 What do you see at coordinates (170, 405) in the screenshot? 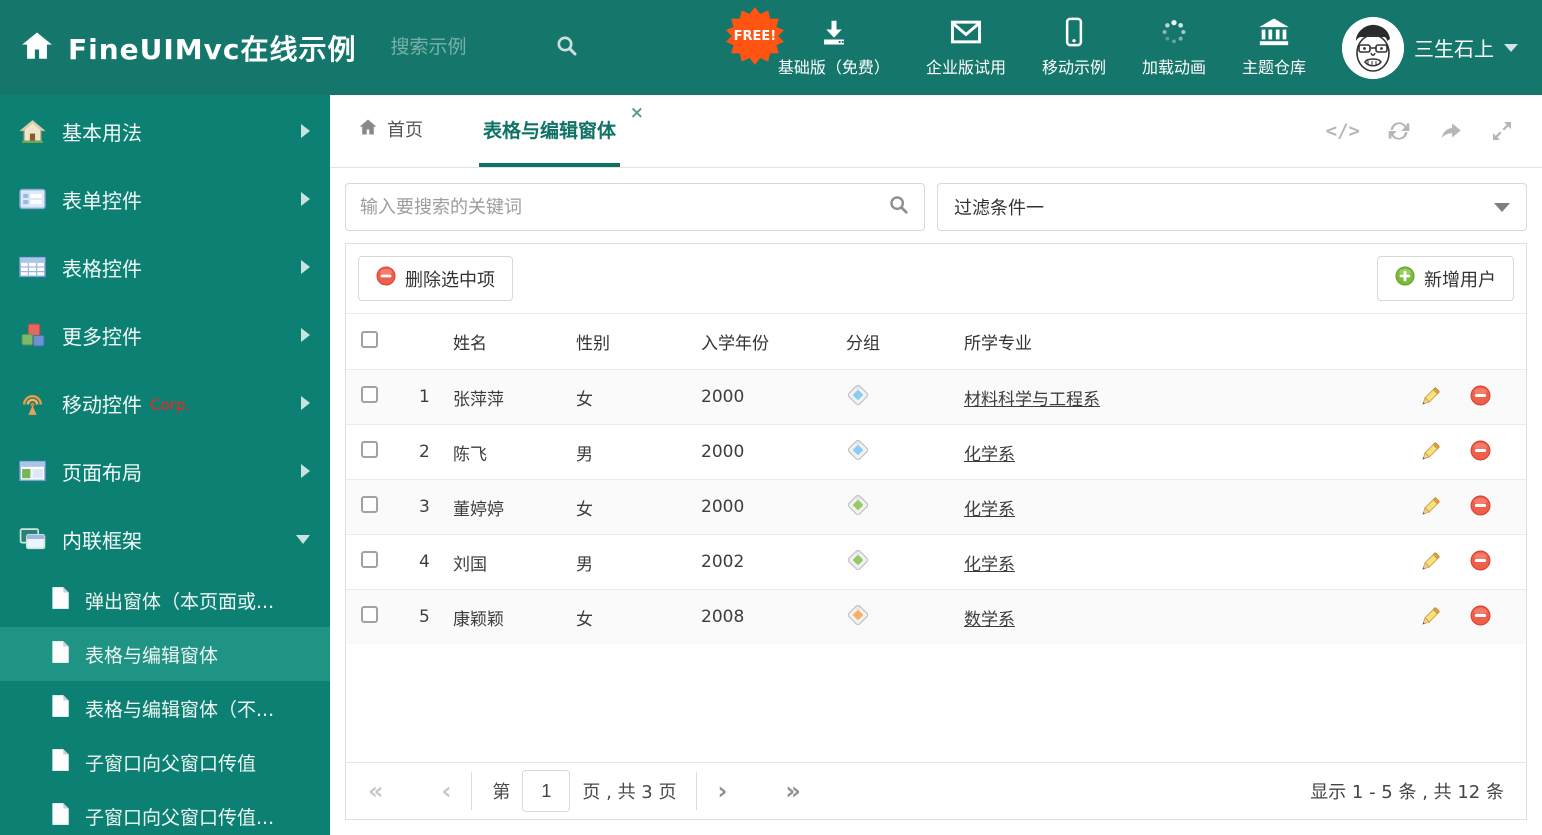
I see `corp-badge: Corp.` at bounding box center [170, 405].